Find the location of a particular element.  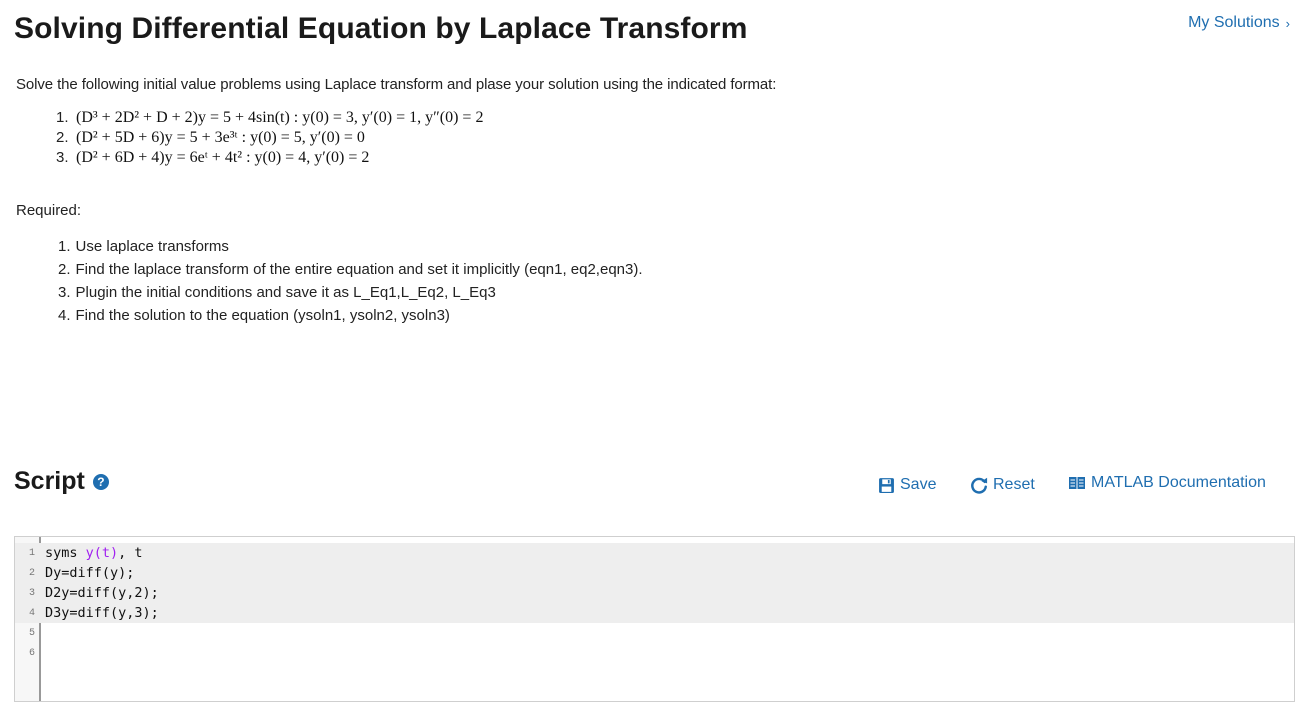

script-heading: Script ? is located at coordinates (61, 481).